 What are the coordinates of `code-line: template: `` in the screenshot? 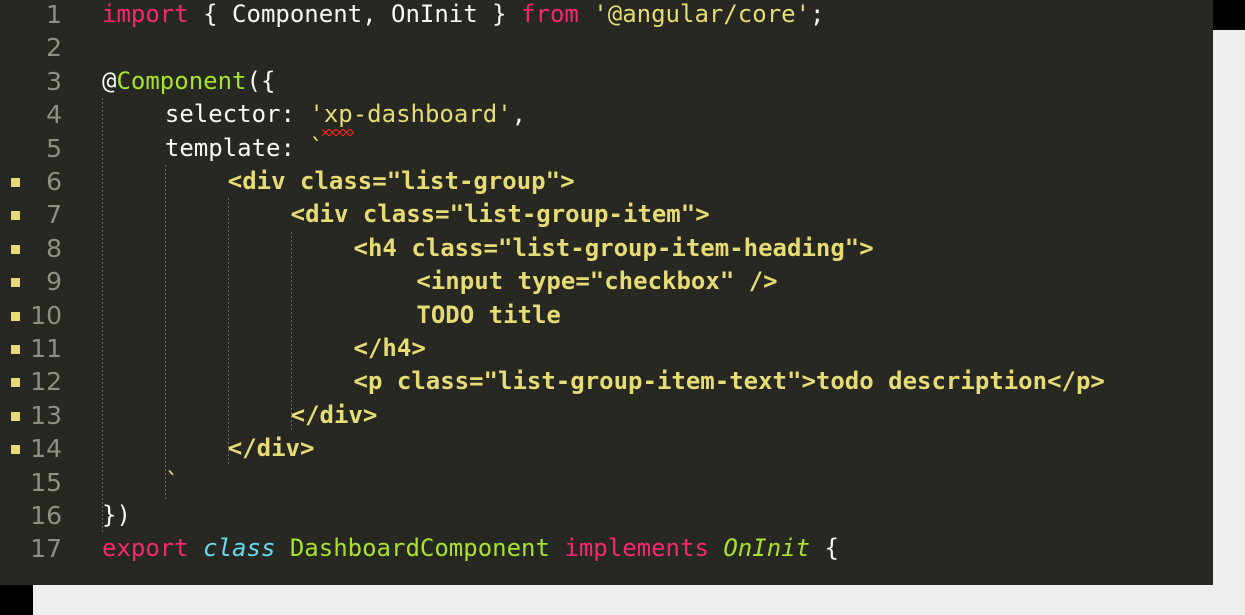 It's located at (244, 148).